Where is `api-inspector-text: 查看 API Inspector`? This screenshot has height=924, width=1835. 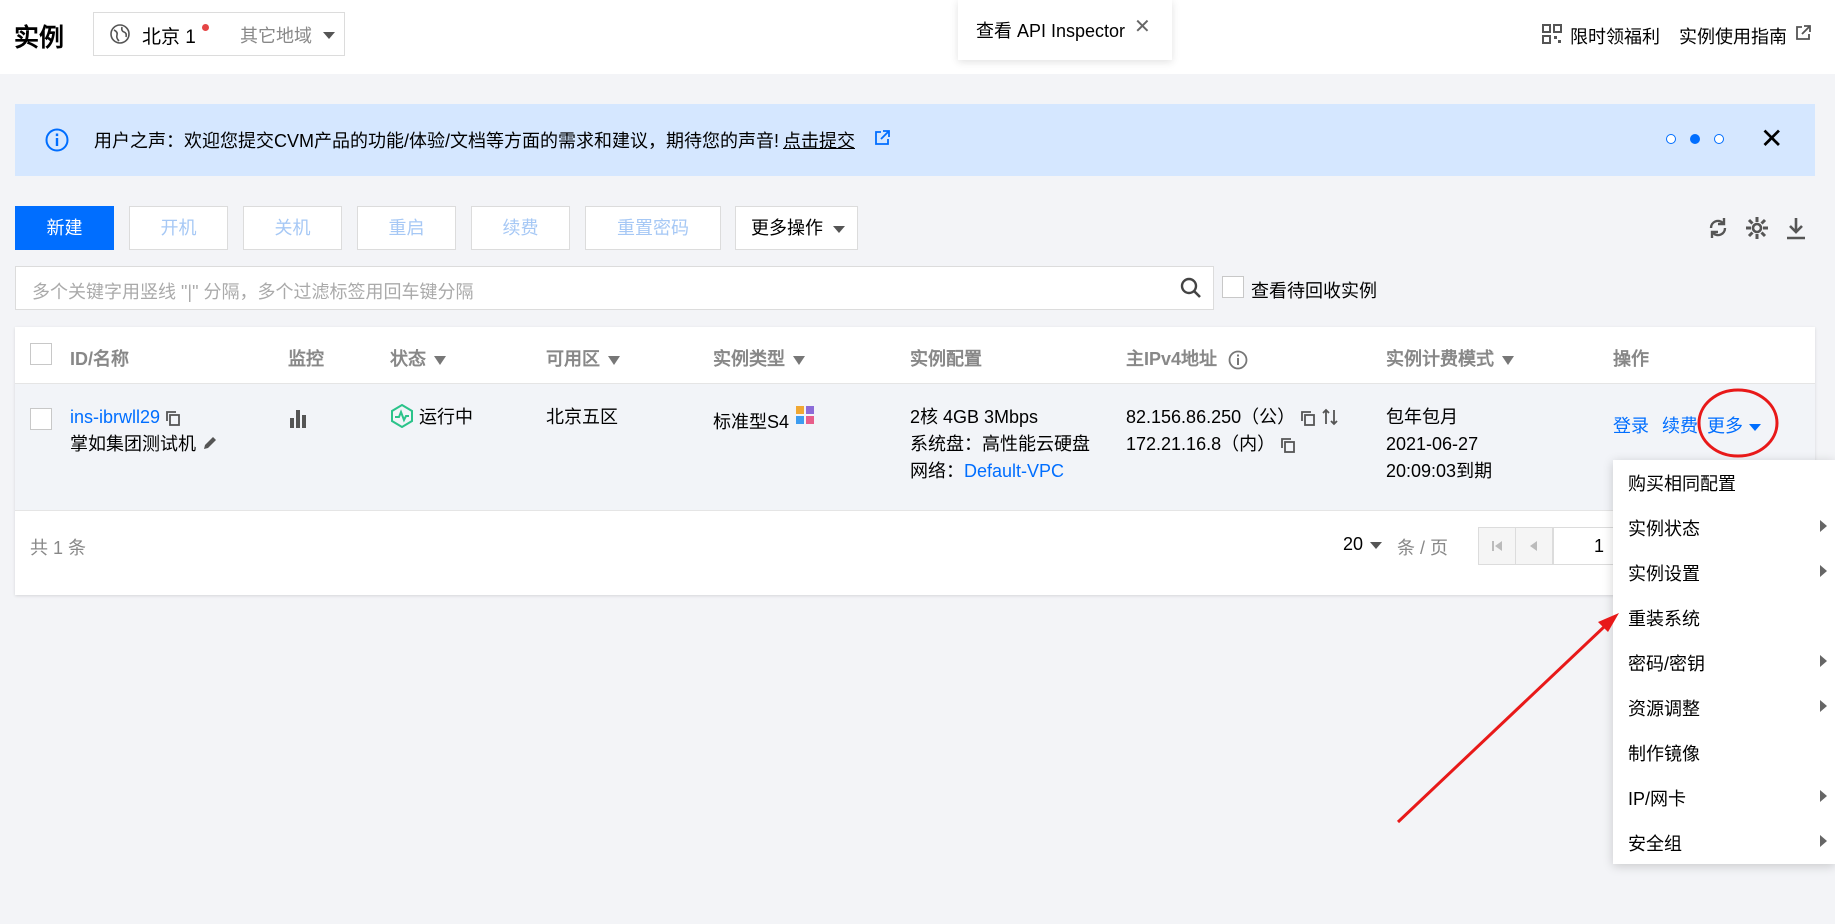 api-inspector-text: 查看 API Inspector is located at coordinates (1050, 30).